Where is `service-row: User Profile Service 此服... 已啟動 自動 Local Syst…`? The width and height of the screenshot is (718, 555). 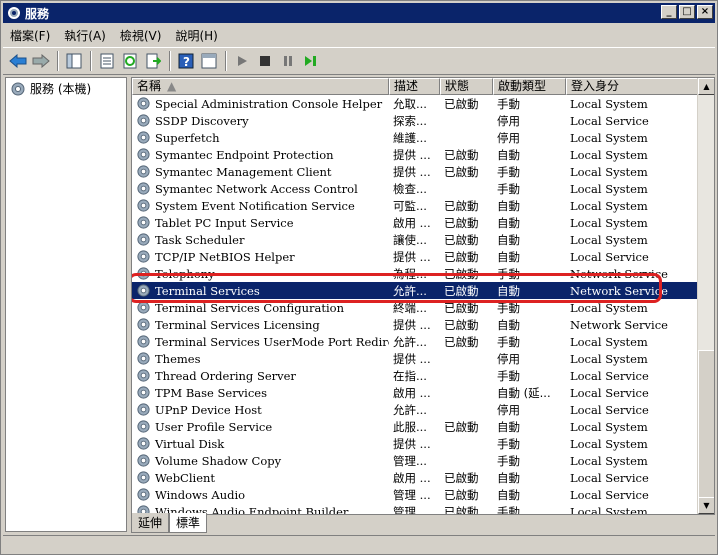 service-row: User Profile Service 此服... 已啟動 自動 Local Syst… is located at coordinates (415, 426).